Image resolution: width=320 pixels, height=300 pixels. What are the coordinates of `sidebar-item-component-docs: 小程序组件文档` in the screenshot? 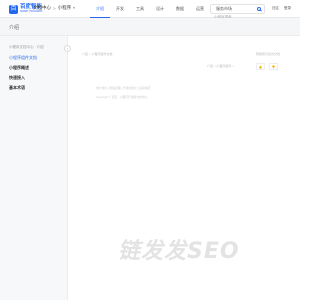 It's located at (23, 58).